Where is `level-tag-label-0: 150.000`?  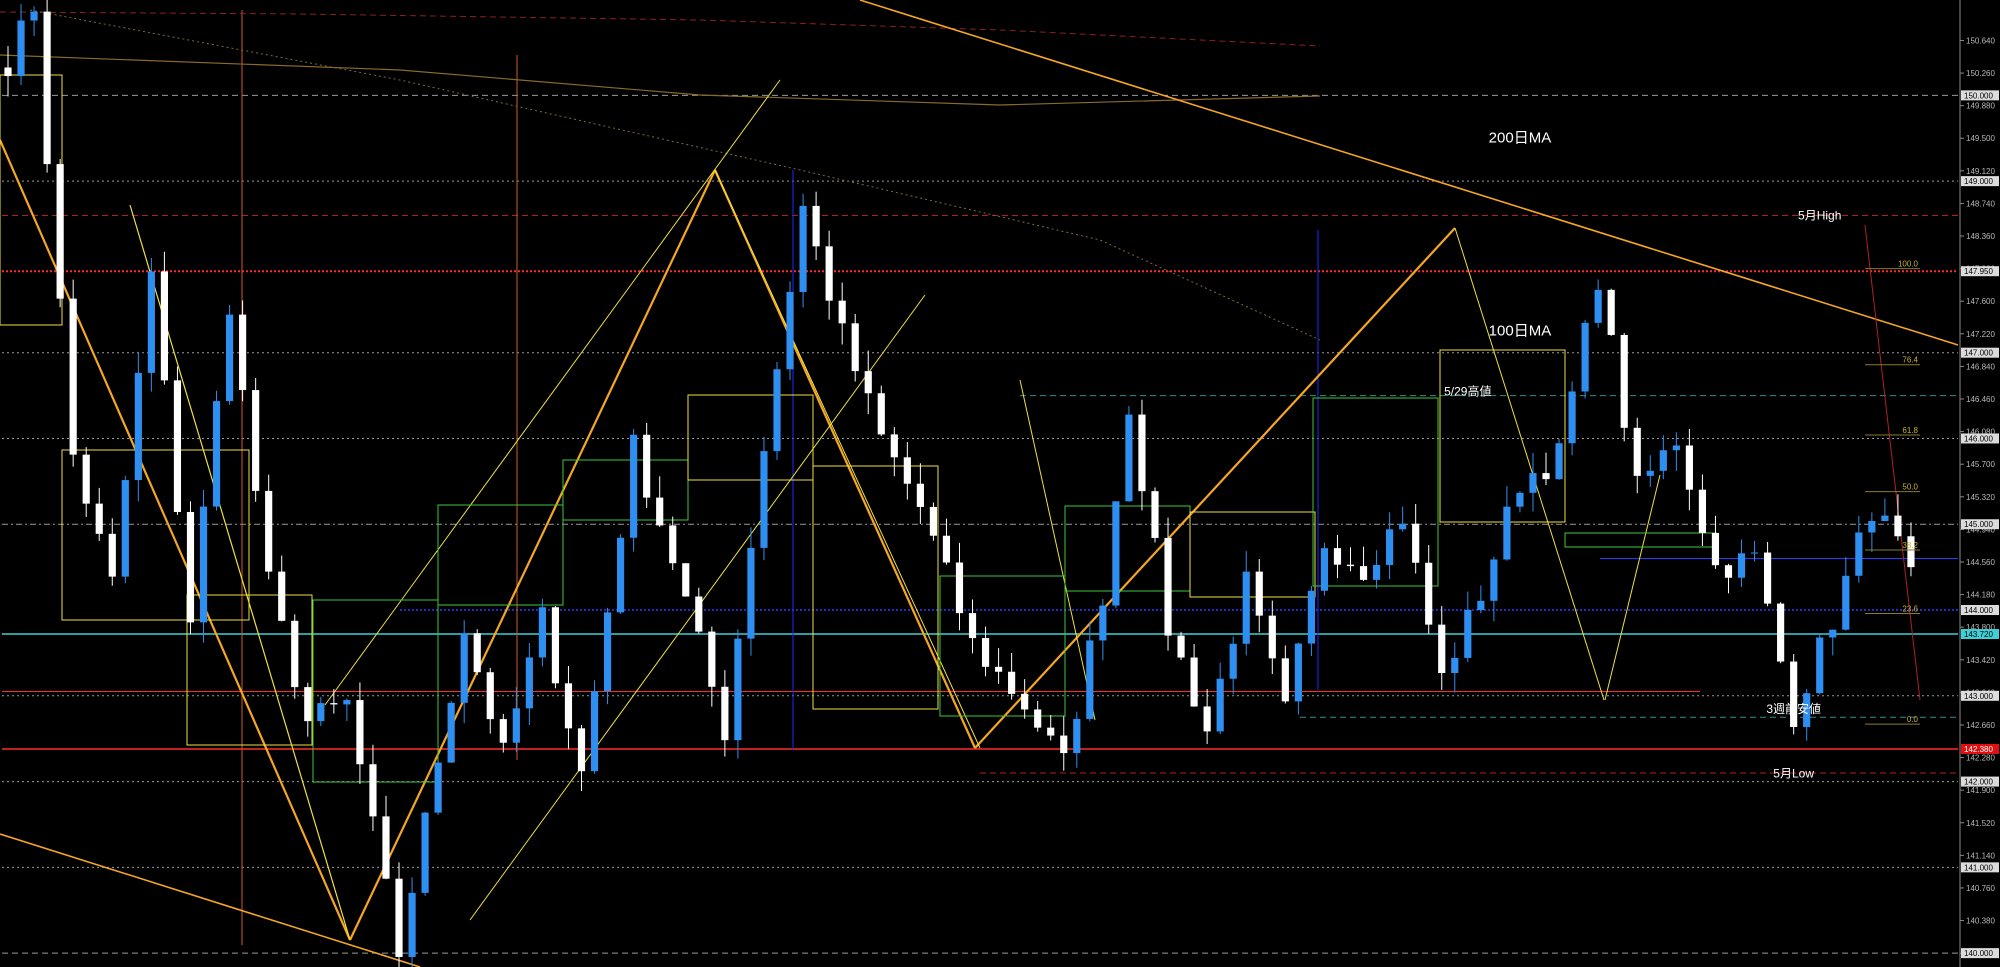 level-tag-label-0: 150.000 is located at coordinates (1978, 95).